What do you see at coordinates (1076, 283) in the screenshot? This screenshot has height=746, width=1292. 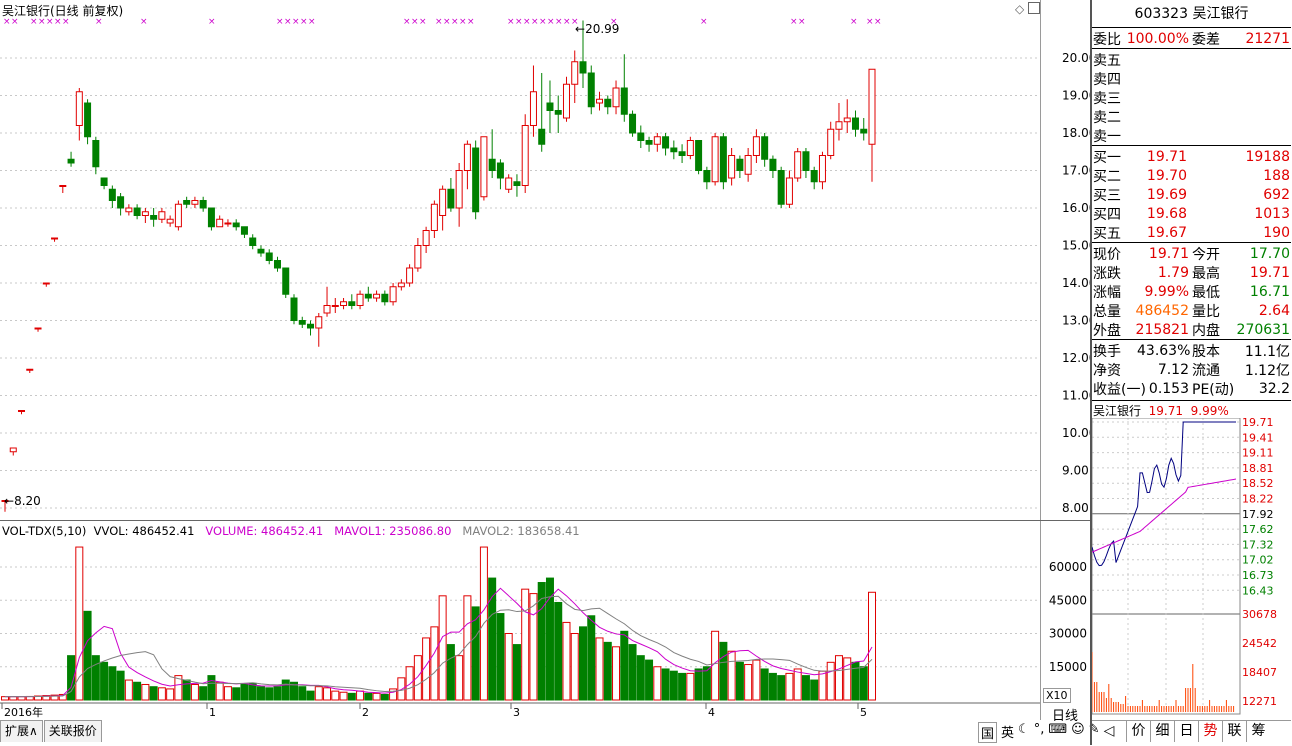 I see `price-tick-label: 14.00` at bounding box center [1076, 283].